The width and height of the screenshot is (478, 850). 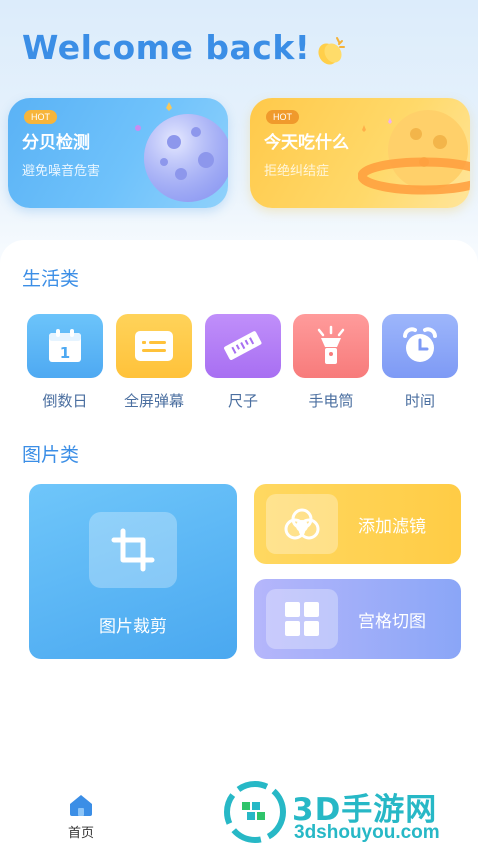 I want to click on watermark: 3D手游网 3dshouyou.com, so click(x=350, y=812).